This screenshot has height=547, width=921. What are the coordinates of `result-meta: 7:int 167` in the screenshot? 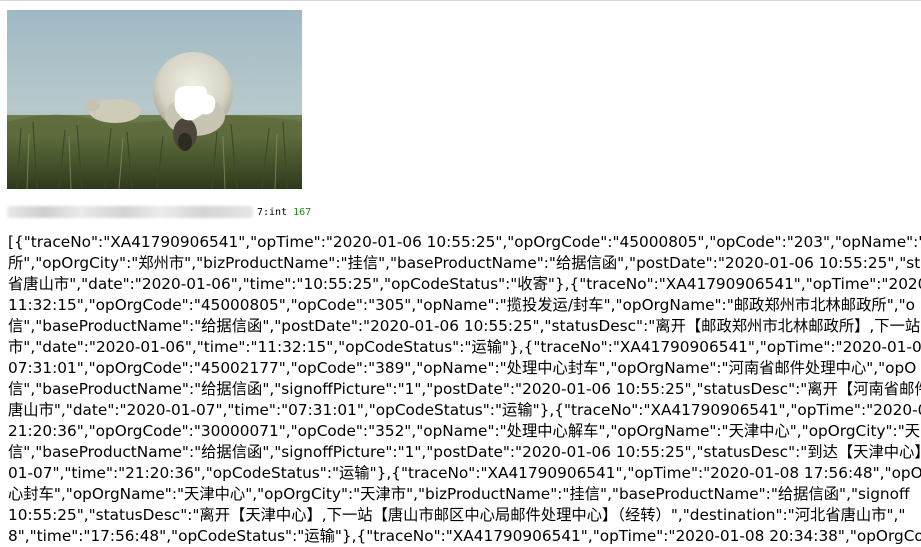 It's located at (159, 212).